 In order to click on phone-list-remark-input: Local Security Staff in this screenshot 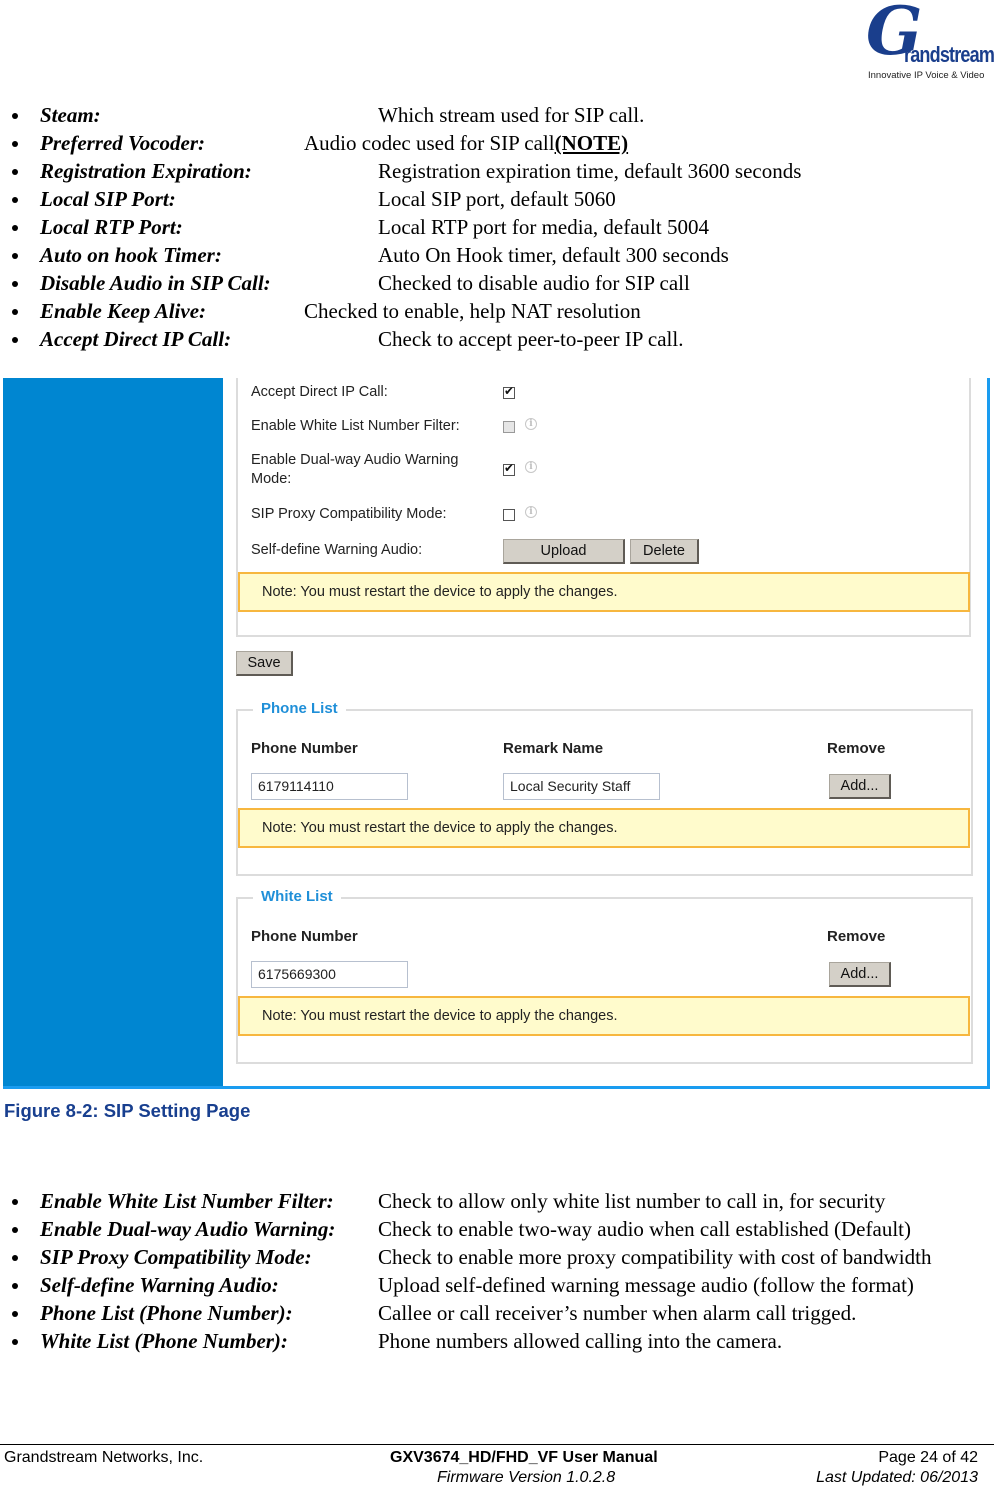, I will do `click(581, 786)`.